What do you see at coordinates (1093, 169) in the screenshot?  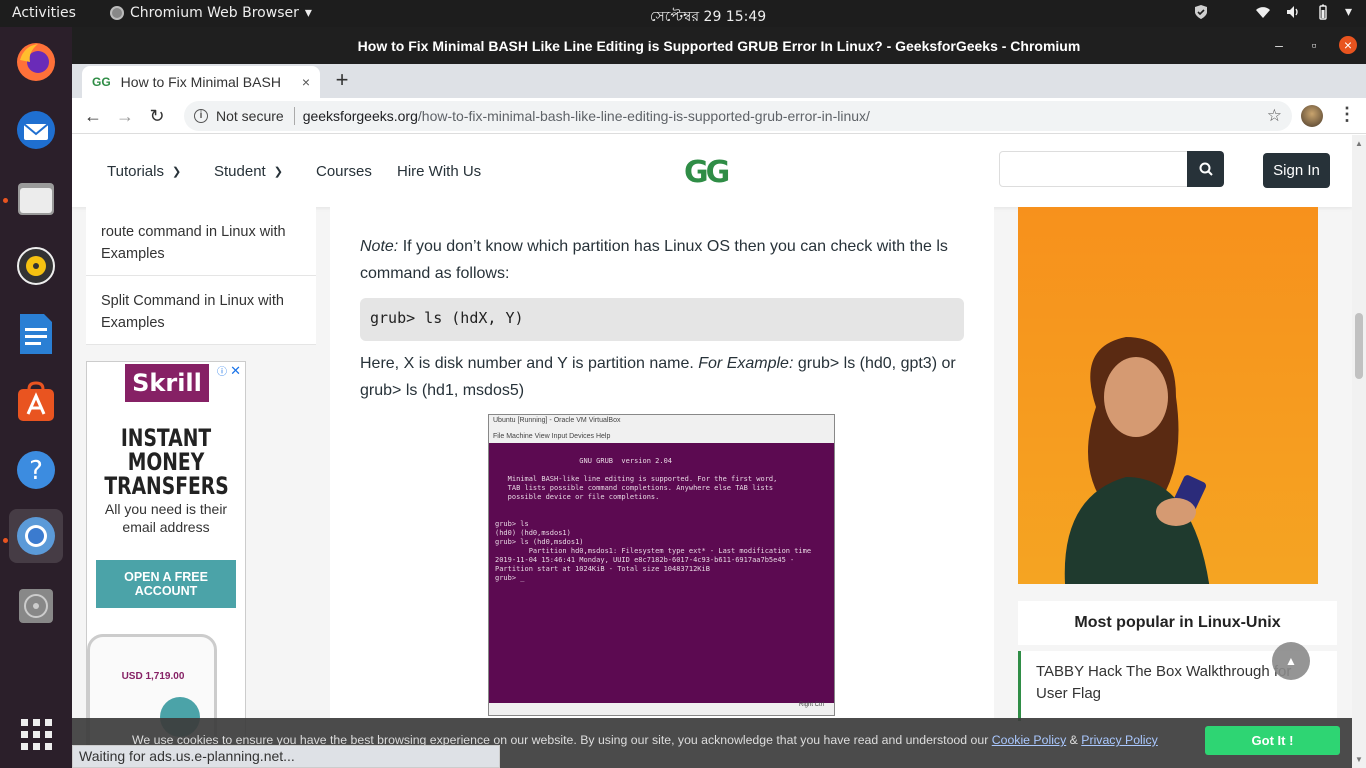 I see `site-search-input` at bounding box center [1093, 169].